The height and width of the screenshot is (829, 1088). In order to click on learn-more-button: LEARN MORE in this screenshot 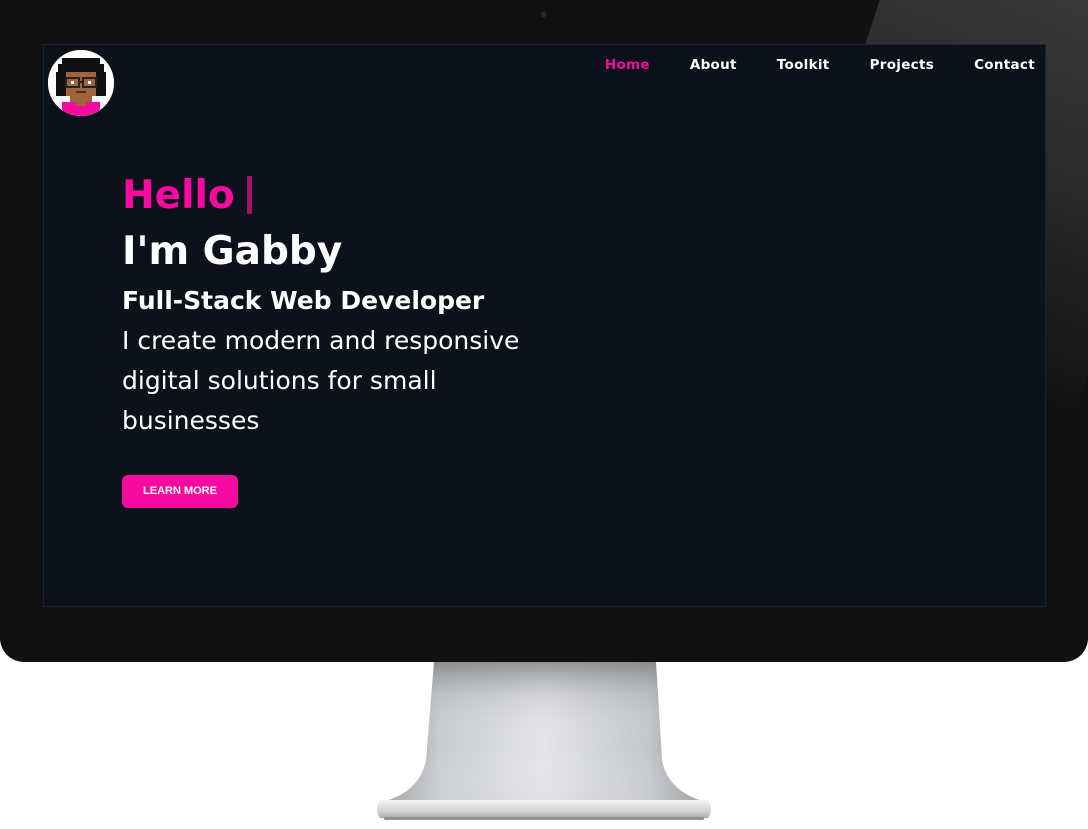, I will do `click(180, 491)`.